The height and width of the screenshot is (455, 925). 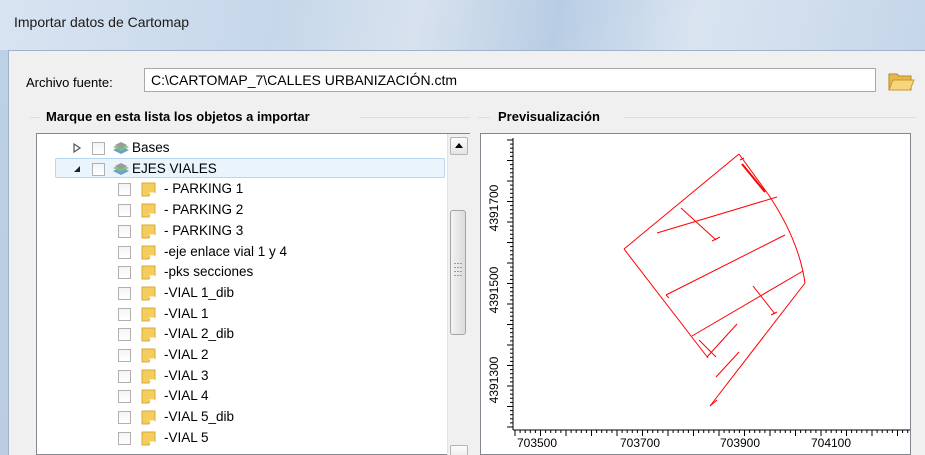 I want to click on tree-group-node: Bases, so click(x=223, y=148).